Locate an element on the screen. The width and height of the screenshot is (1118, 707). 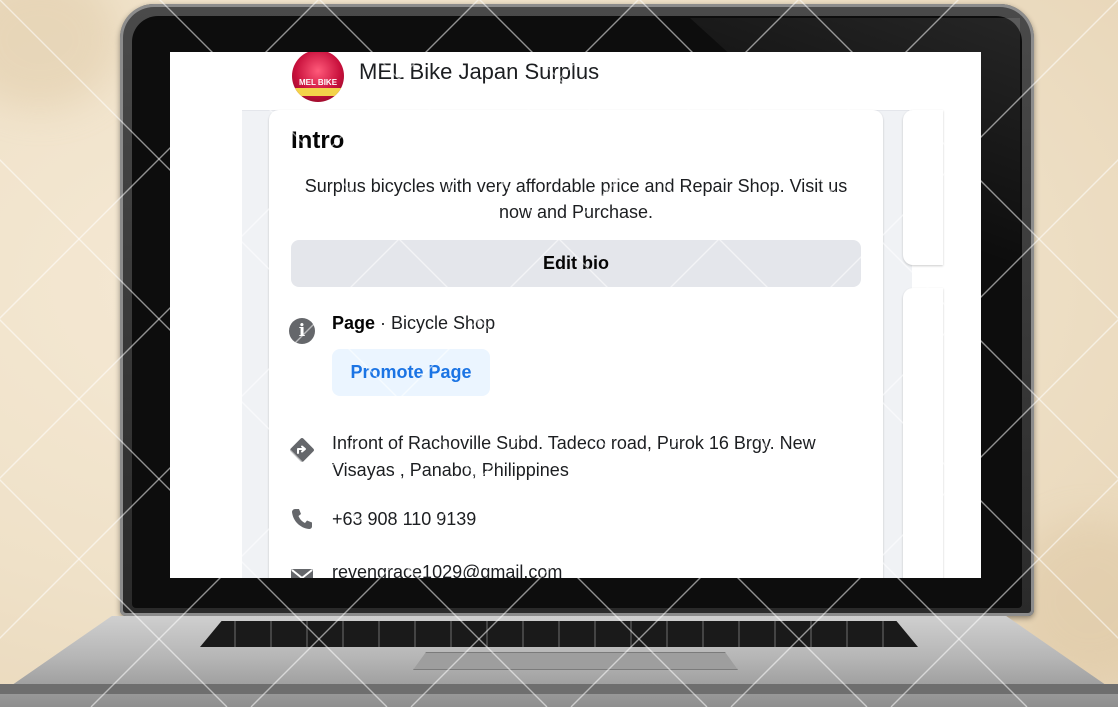
laptop-base-edge is located at coordinates (559, 689).